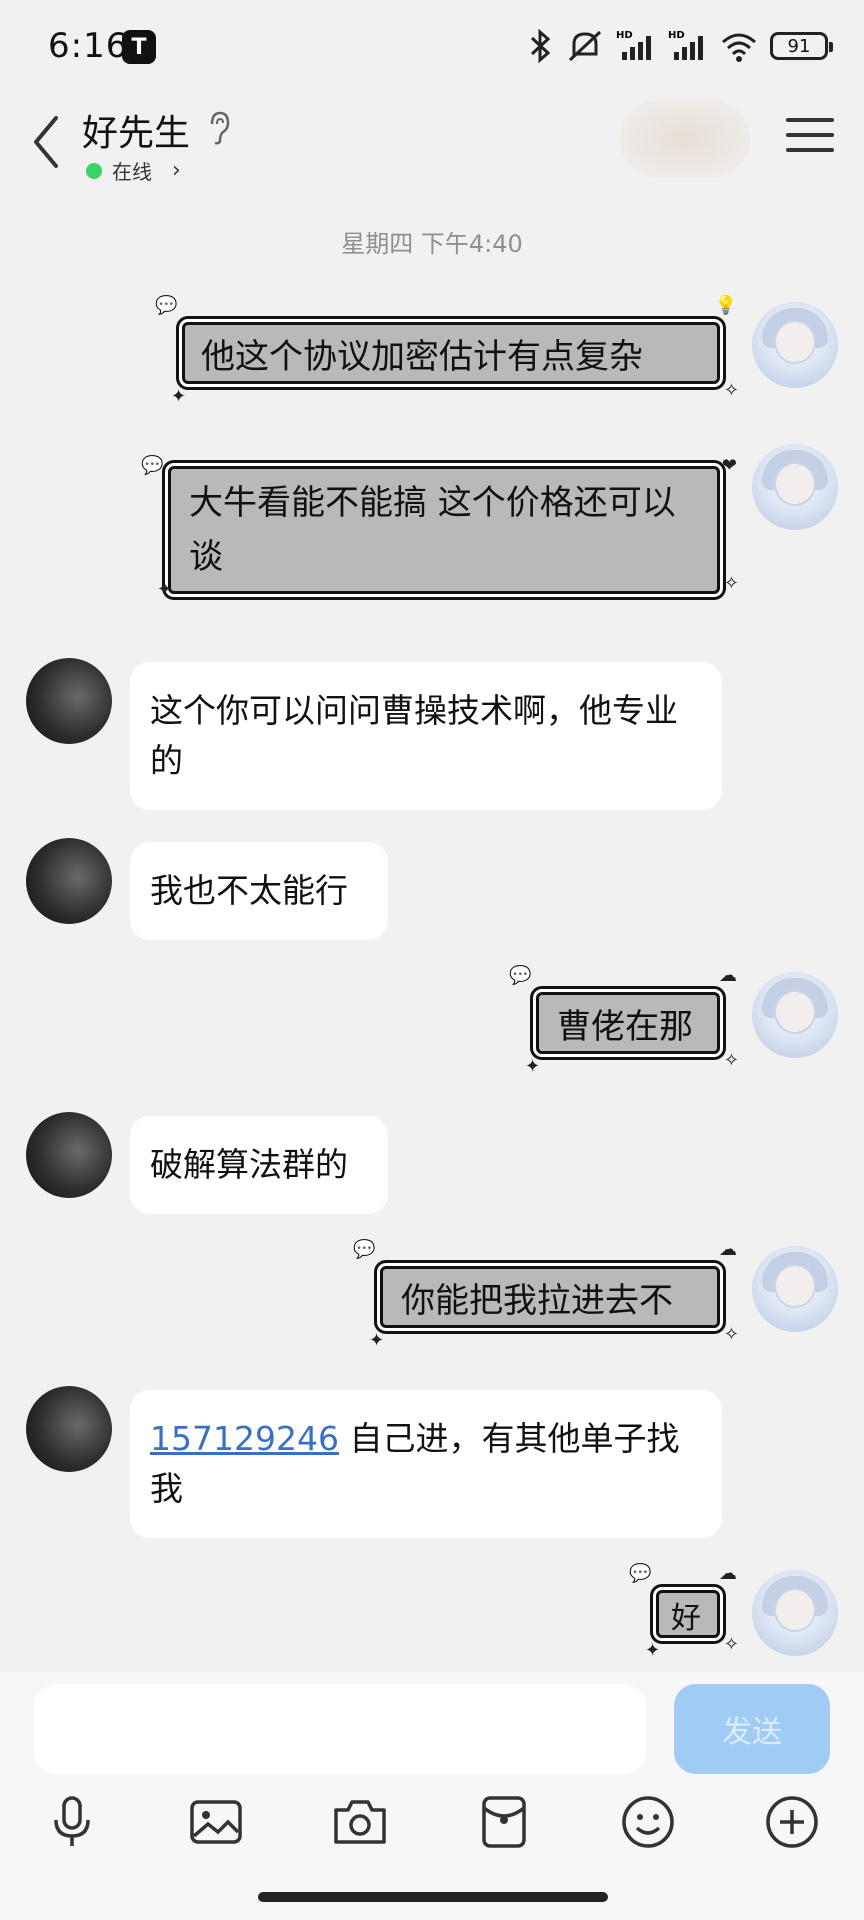 Image resolution: width=864 pixels, height=1920 pixels. What do you see at coordinates (540, 46) in the screenshot?
I see `bluetooth-icon` at bounding box center [540, 46].